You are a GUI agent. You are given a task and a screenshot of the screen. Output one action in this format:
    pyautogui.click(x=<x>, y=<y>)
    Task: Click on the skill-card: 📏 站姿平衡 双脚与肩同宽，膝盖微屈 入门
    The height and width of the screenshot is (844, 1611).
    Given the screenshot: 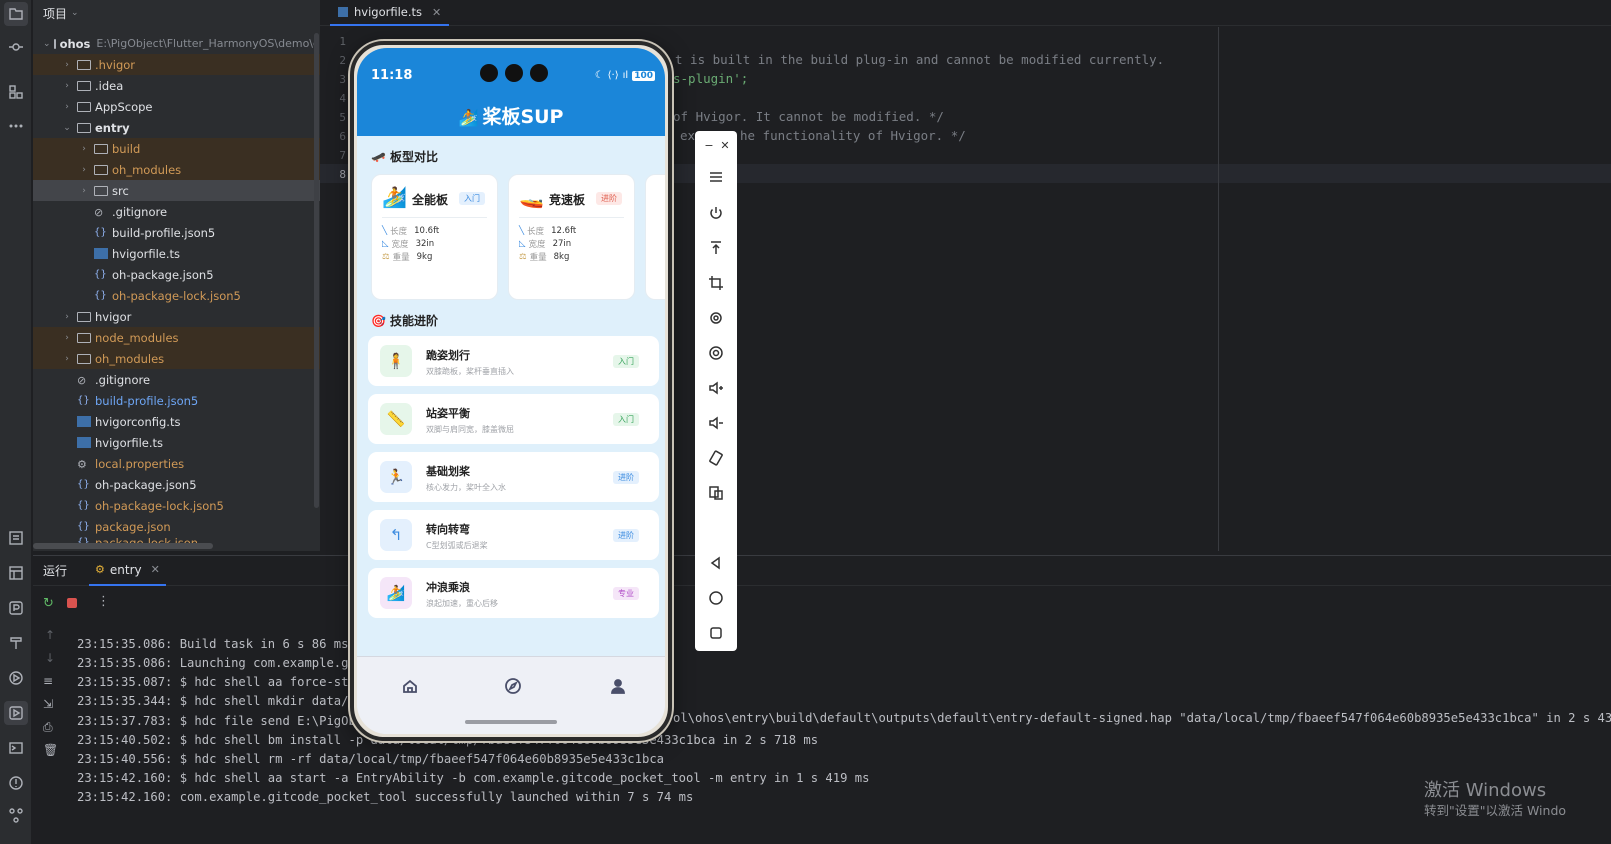 What is the action you would take?
    pyautogui.click(x=513, y=419)
    